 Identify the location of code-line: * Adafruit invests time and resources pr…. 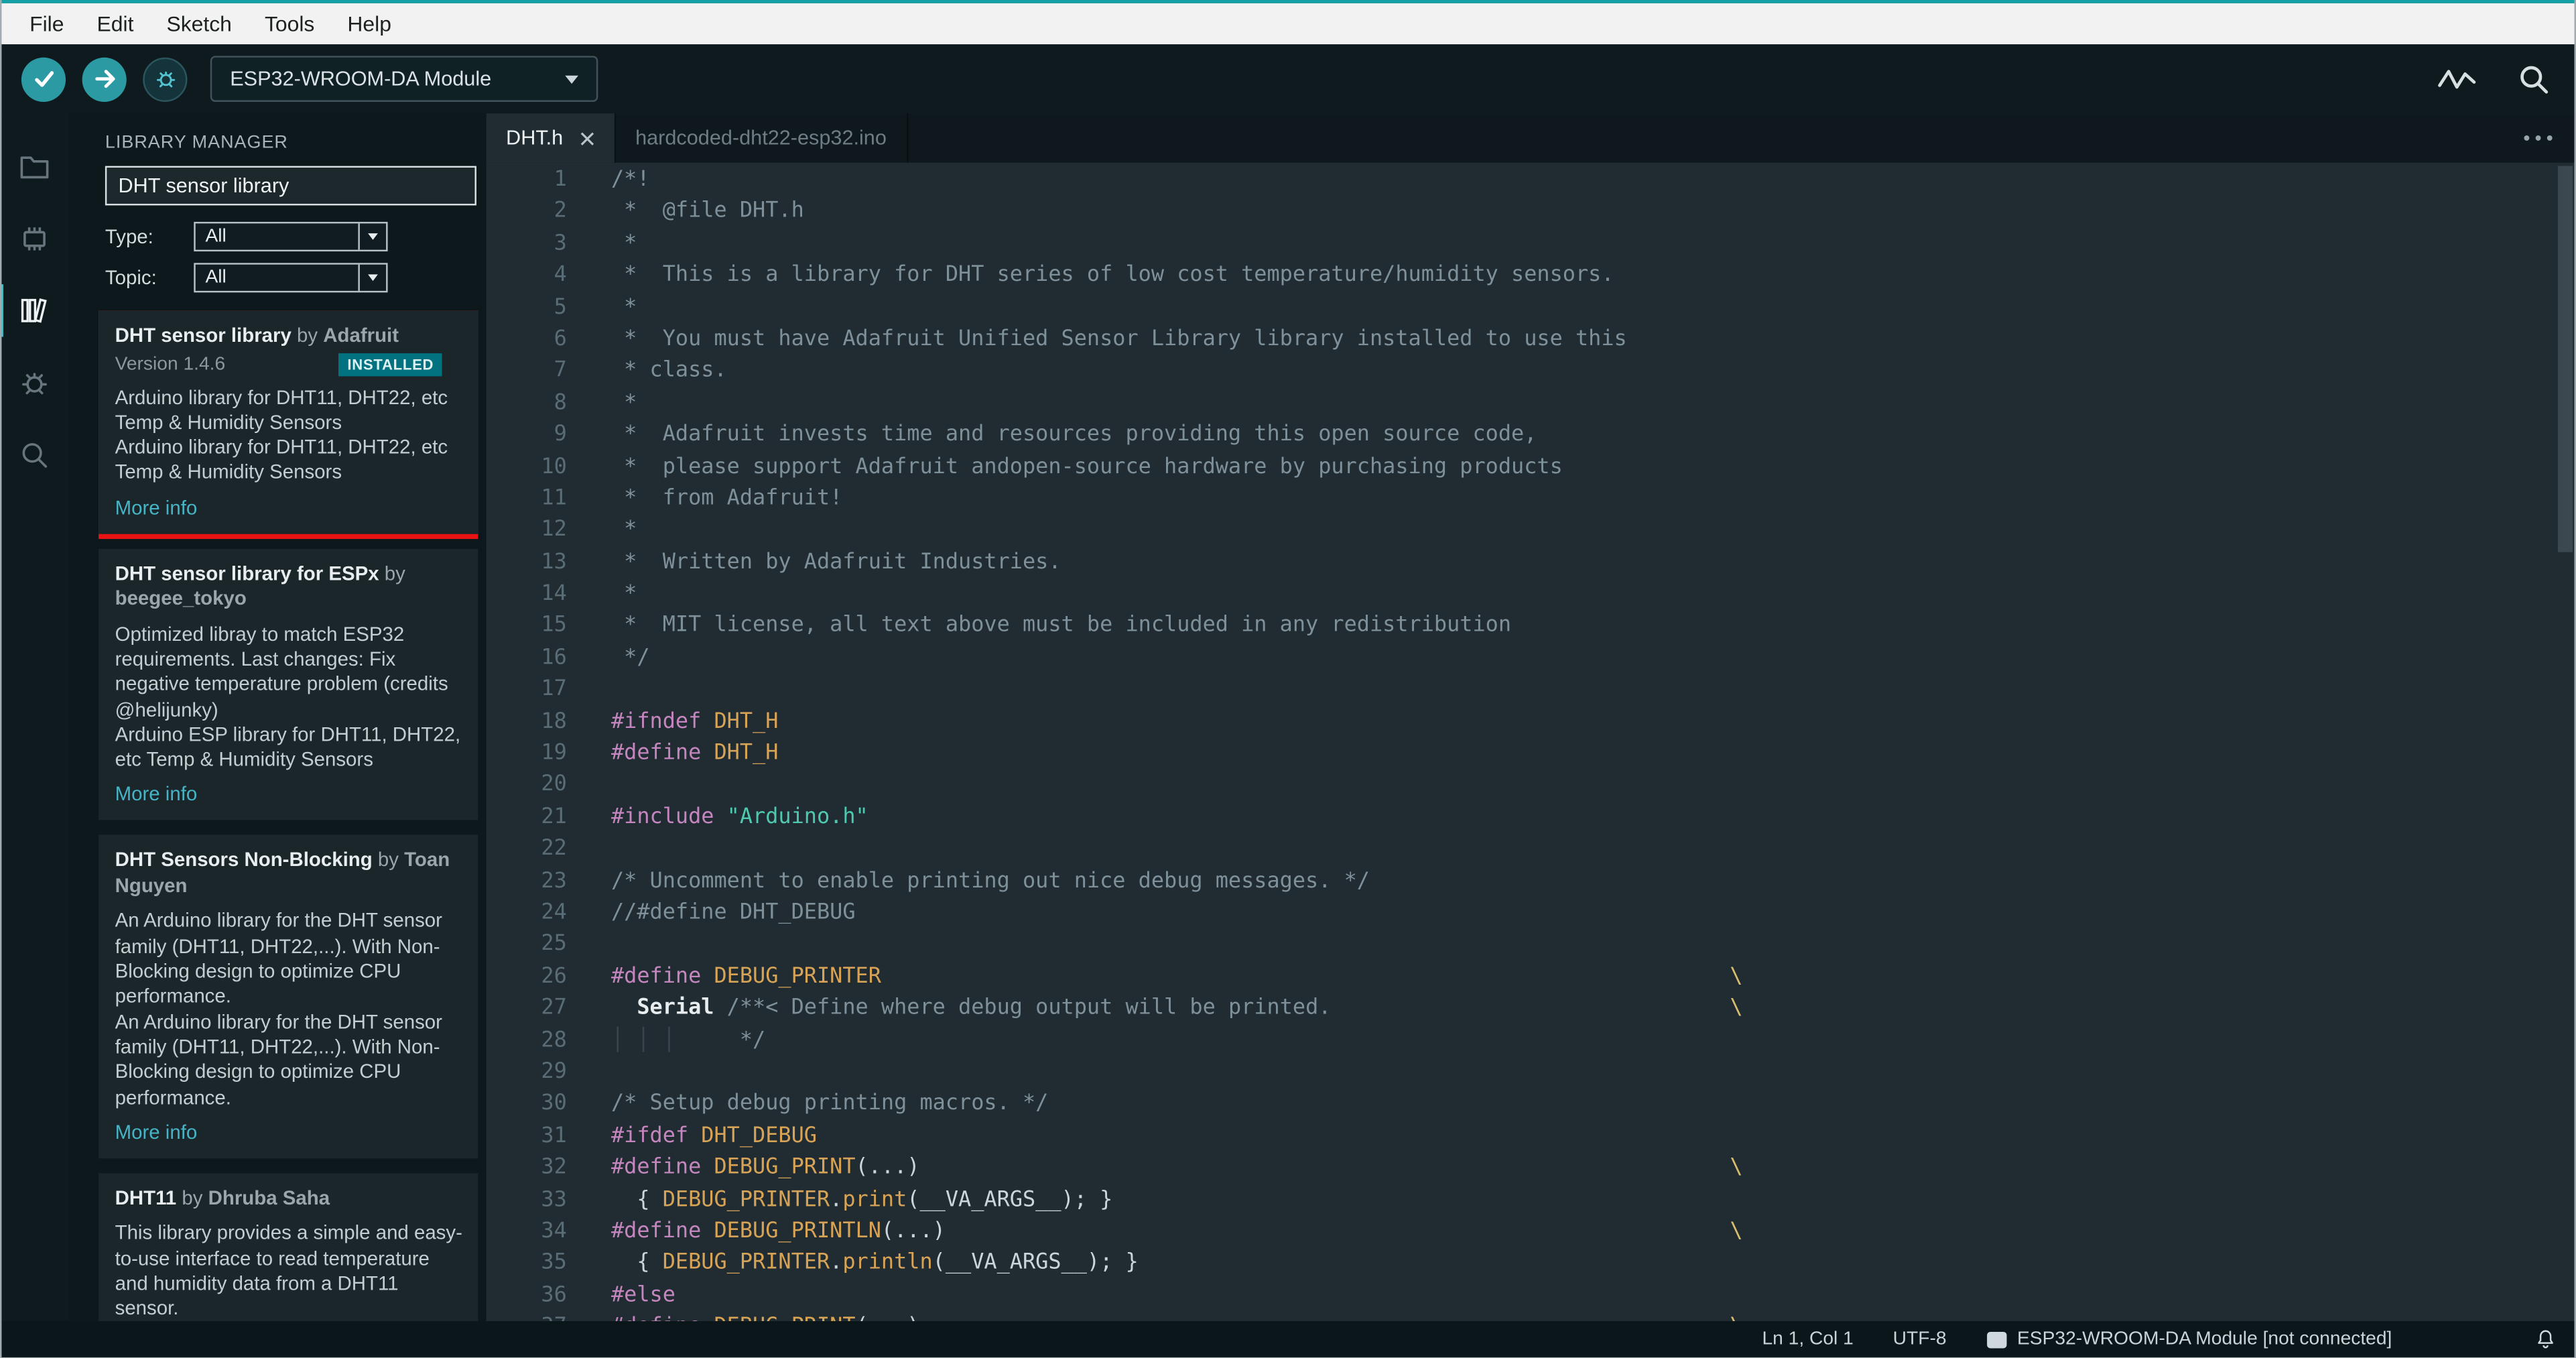
(1593, 435).